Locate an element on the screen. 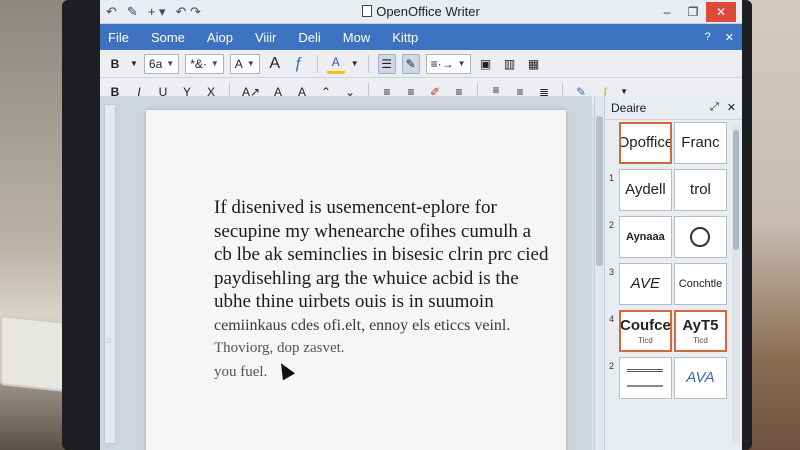  maximize-button: ❐ is located at coordinates (693, 12).